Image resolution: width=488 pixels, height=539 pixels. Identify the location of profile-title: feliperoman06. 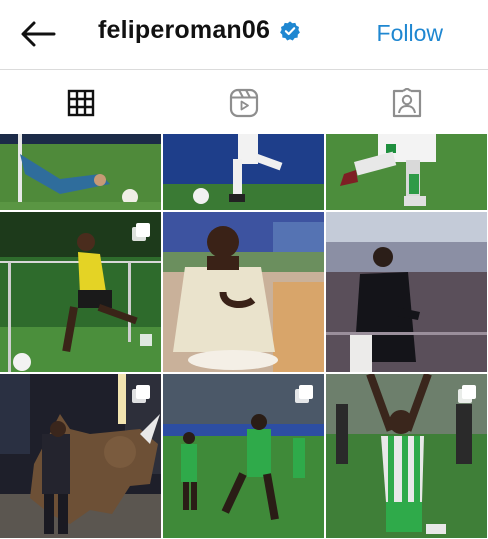
(199, 30).